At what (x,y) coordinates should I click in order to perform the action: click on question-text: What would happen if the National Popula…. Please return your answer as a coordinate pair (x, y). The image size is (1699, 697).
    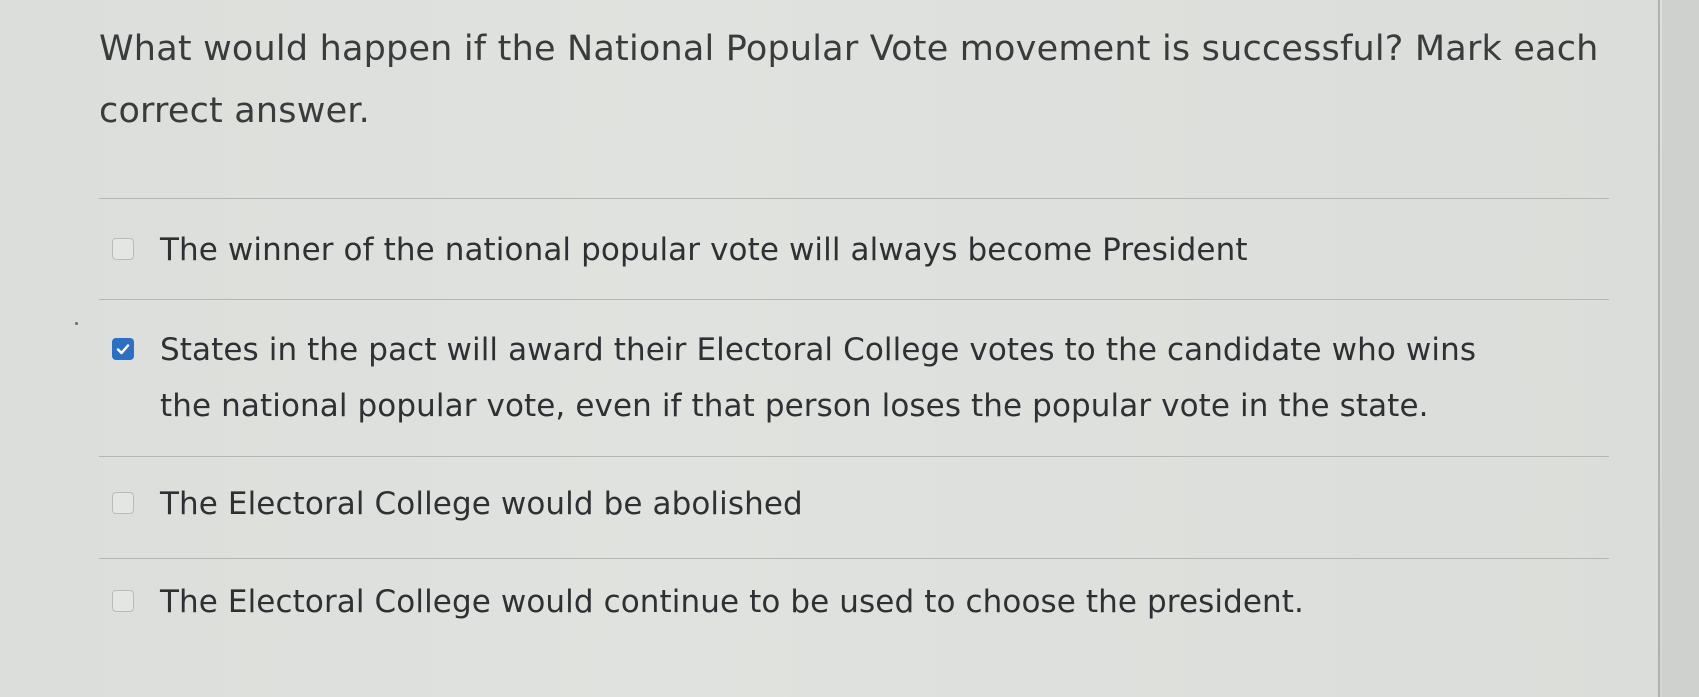
    Looking at the image, I should click on (849, 80).